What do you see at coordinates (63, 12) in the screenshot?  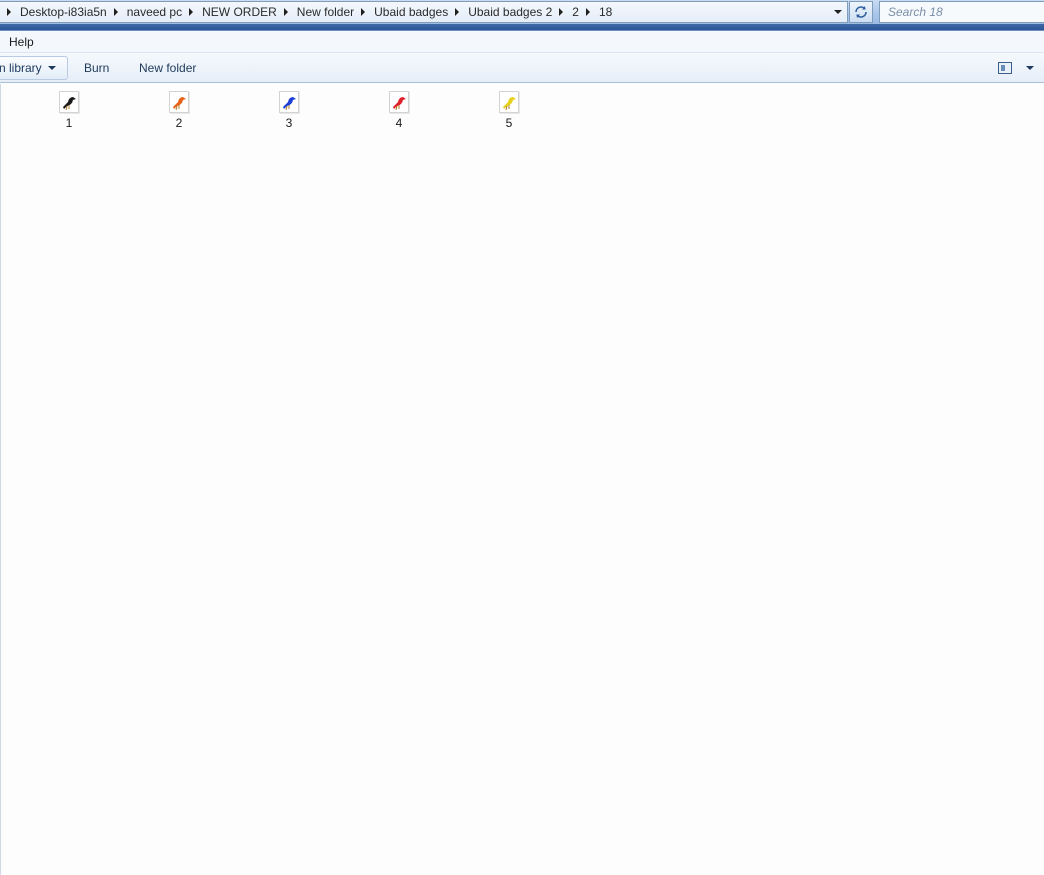 I see `breadcrumb-desktop: Desktop-i83ia5n` at bounding box center [63, 12].